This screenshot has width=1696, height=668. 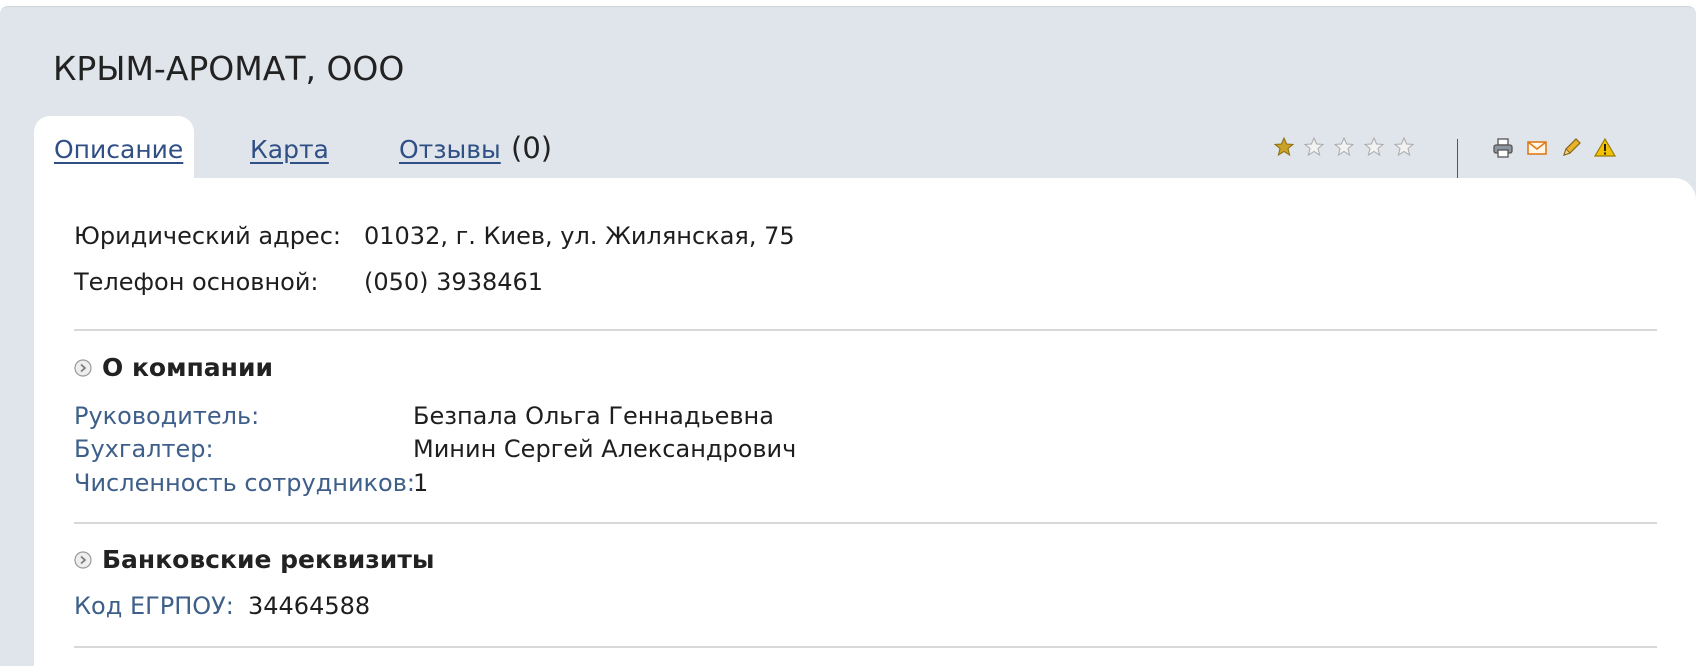 What do you see at coordinates (1374, 147) in the screenshot?
I see `star-4-icon` at bounding box center [1374, 147].